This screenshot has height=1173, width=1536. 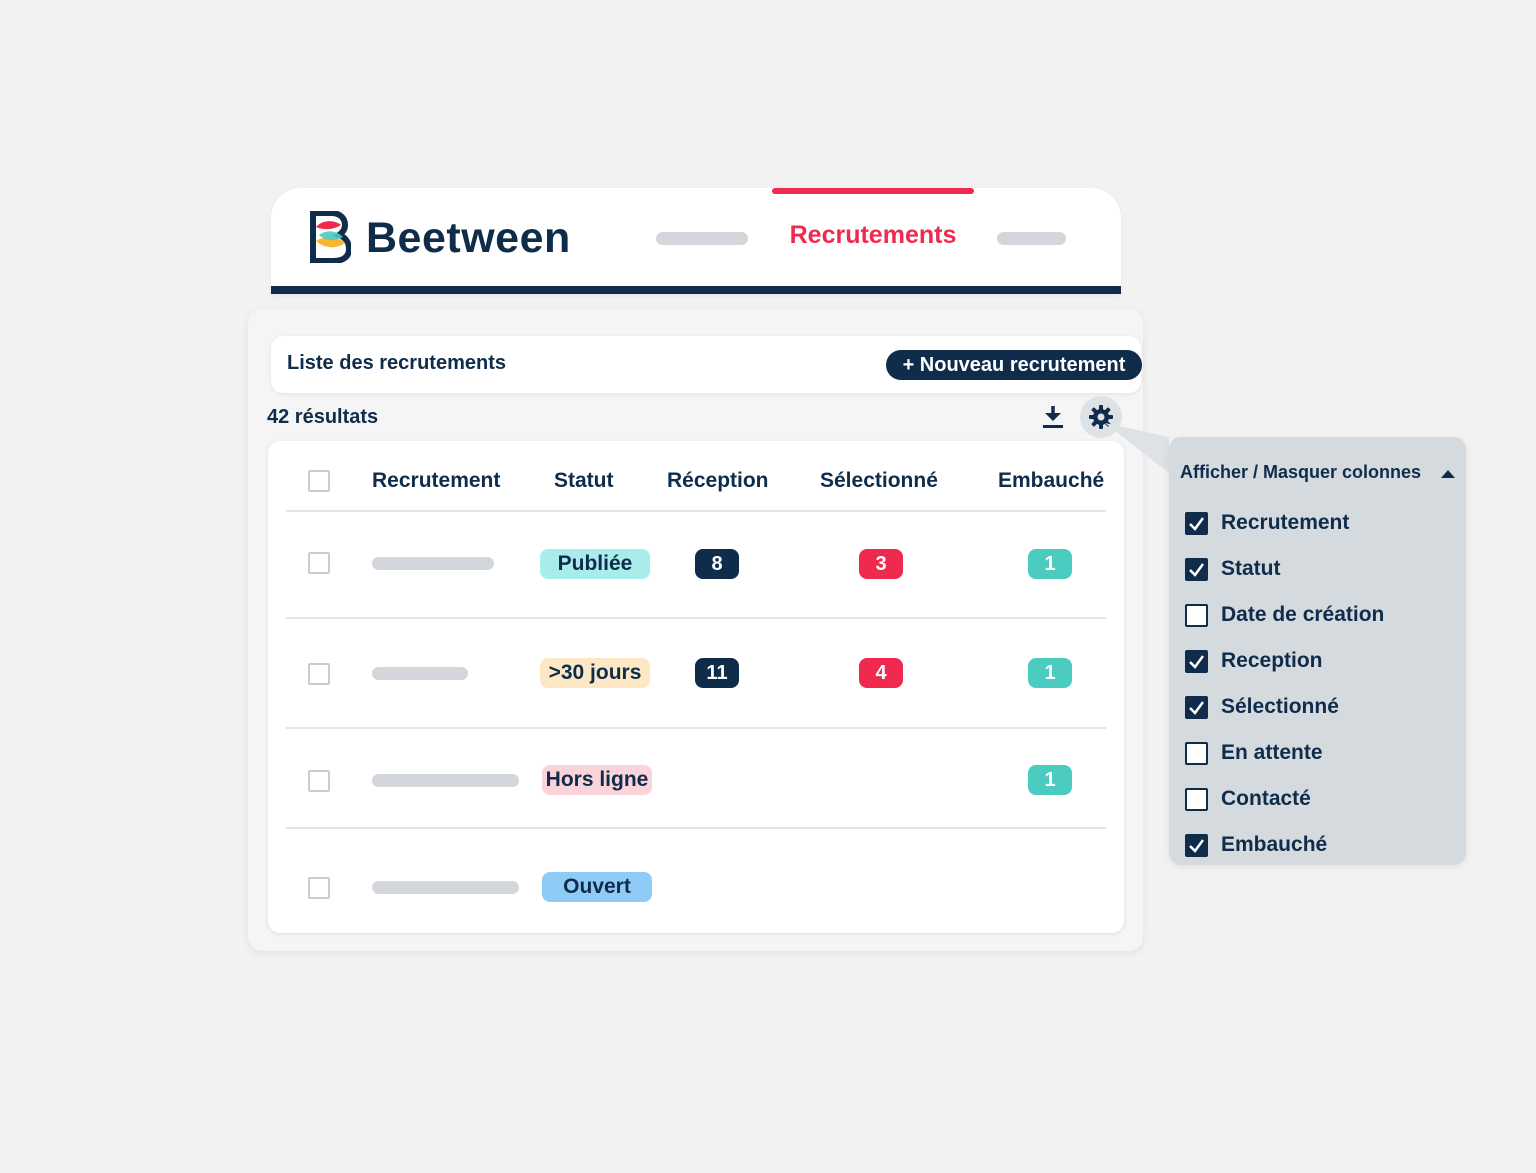 What do you see at coordinates (597, 887) in the screenshot?
I see `status-badge: Ouvert` at bounding box center [597, 887].